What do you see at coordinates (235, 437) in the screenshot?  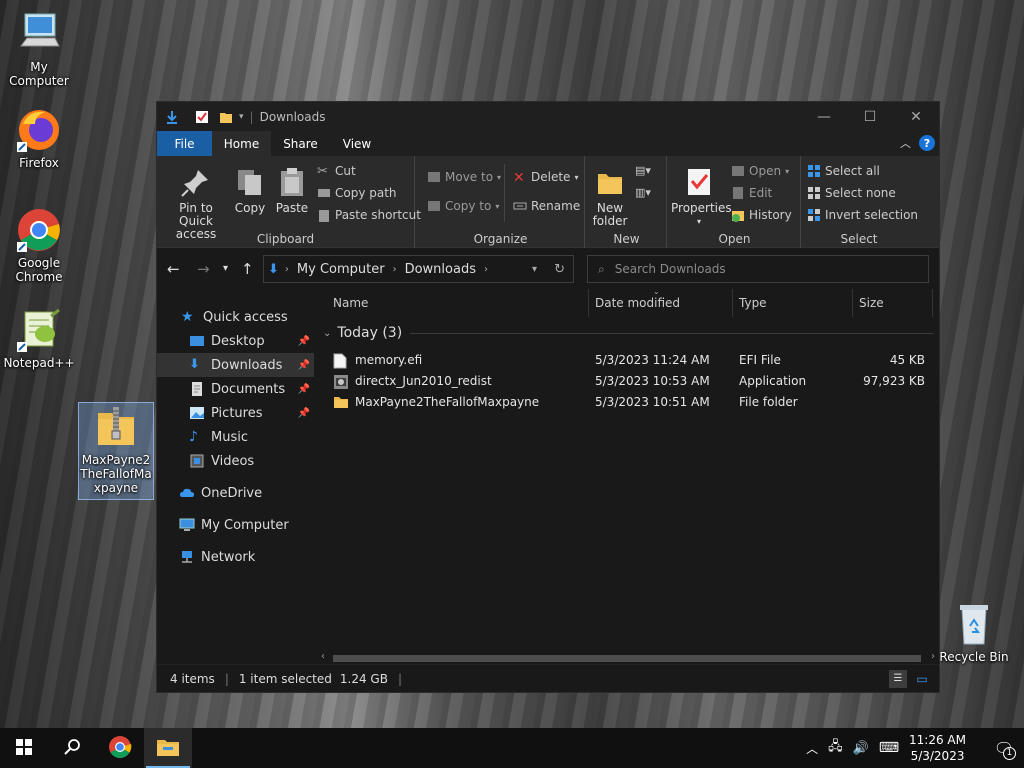 I see `nav-music: ♪ Music` at bounding box center [235, 437].